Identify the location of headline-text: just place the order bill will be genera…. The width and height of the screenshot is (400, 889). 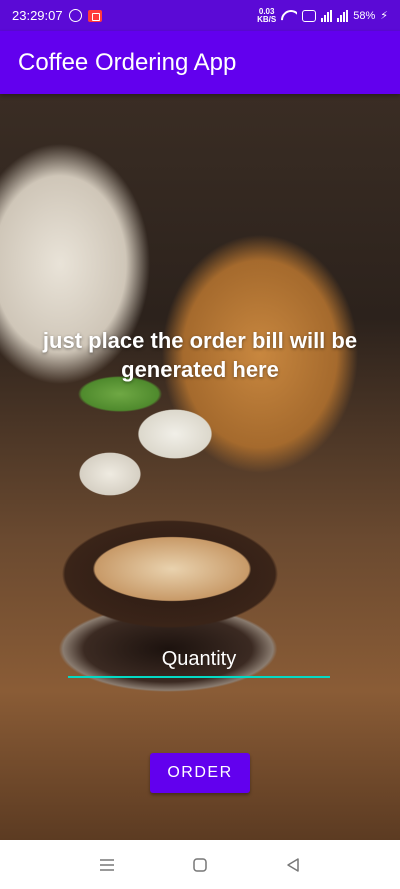
(200, 355).